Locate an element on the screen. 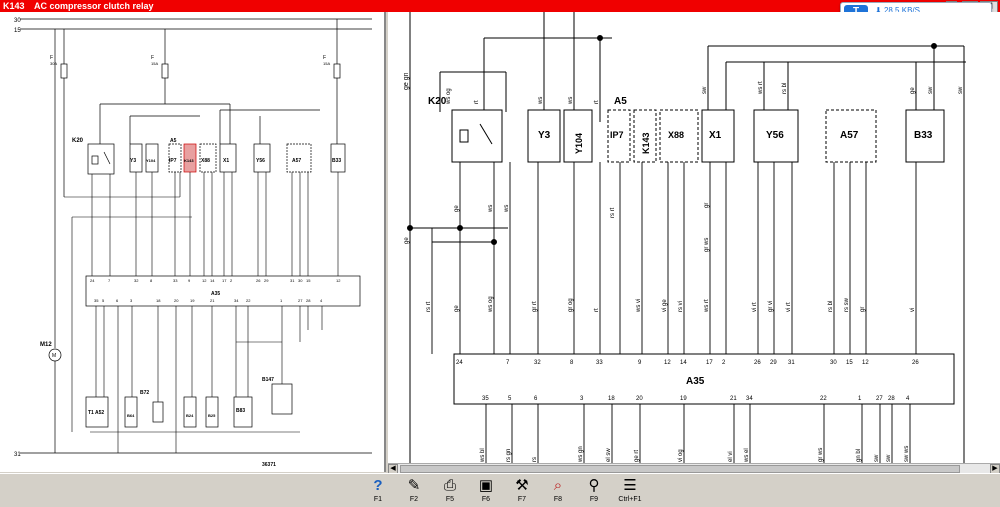  rail-30-label: 30 is located at coordinates (17, 21).